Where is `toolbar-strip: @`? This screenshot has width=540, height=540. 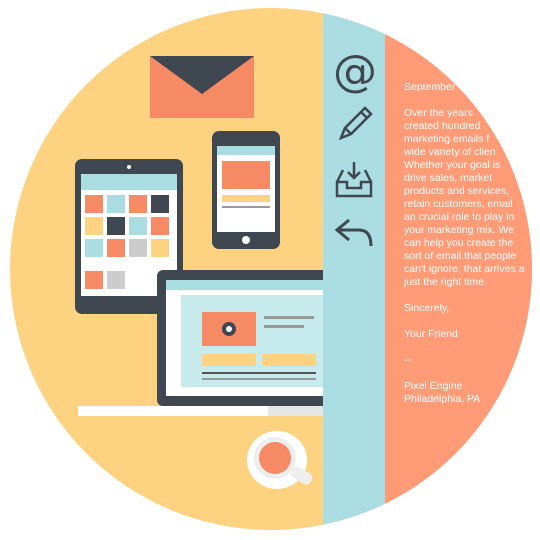
toolbar-strip: @ is located at coordinates (354, 269).